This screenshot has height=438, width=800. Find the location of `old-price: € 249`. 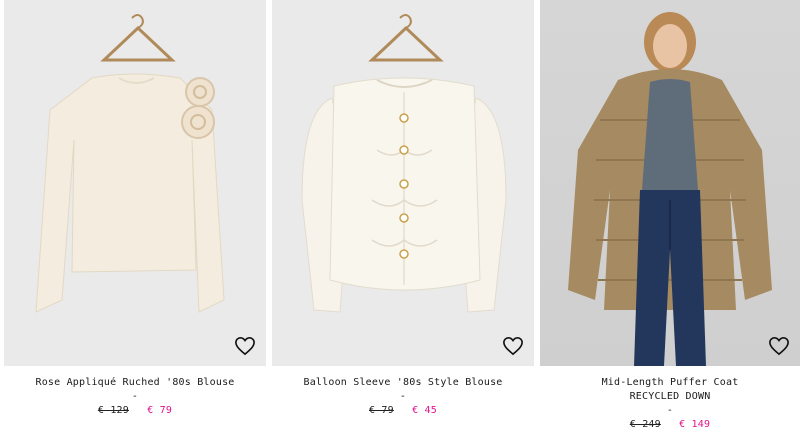

old-price: € 249 is located at coordinates (645, 424).